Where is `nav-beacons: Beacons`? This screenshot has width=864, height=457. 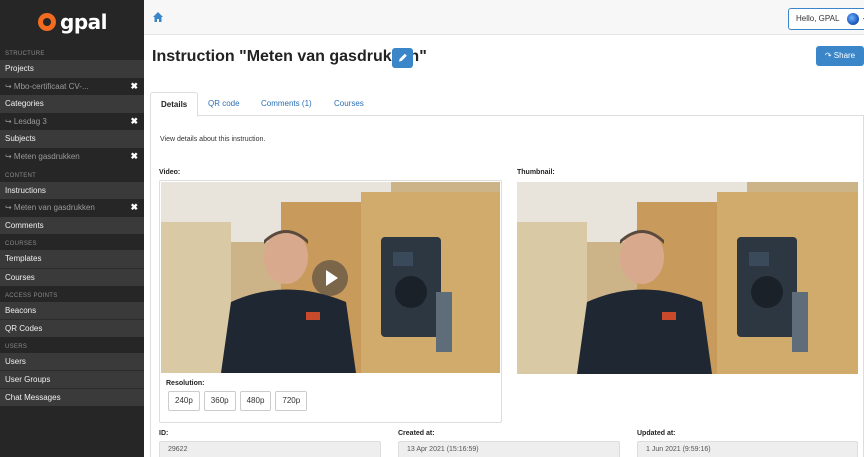 nav-beacons: Beacons is located at coordinates (72, 310).